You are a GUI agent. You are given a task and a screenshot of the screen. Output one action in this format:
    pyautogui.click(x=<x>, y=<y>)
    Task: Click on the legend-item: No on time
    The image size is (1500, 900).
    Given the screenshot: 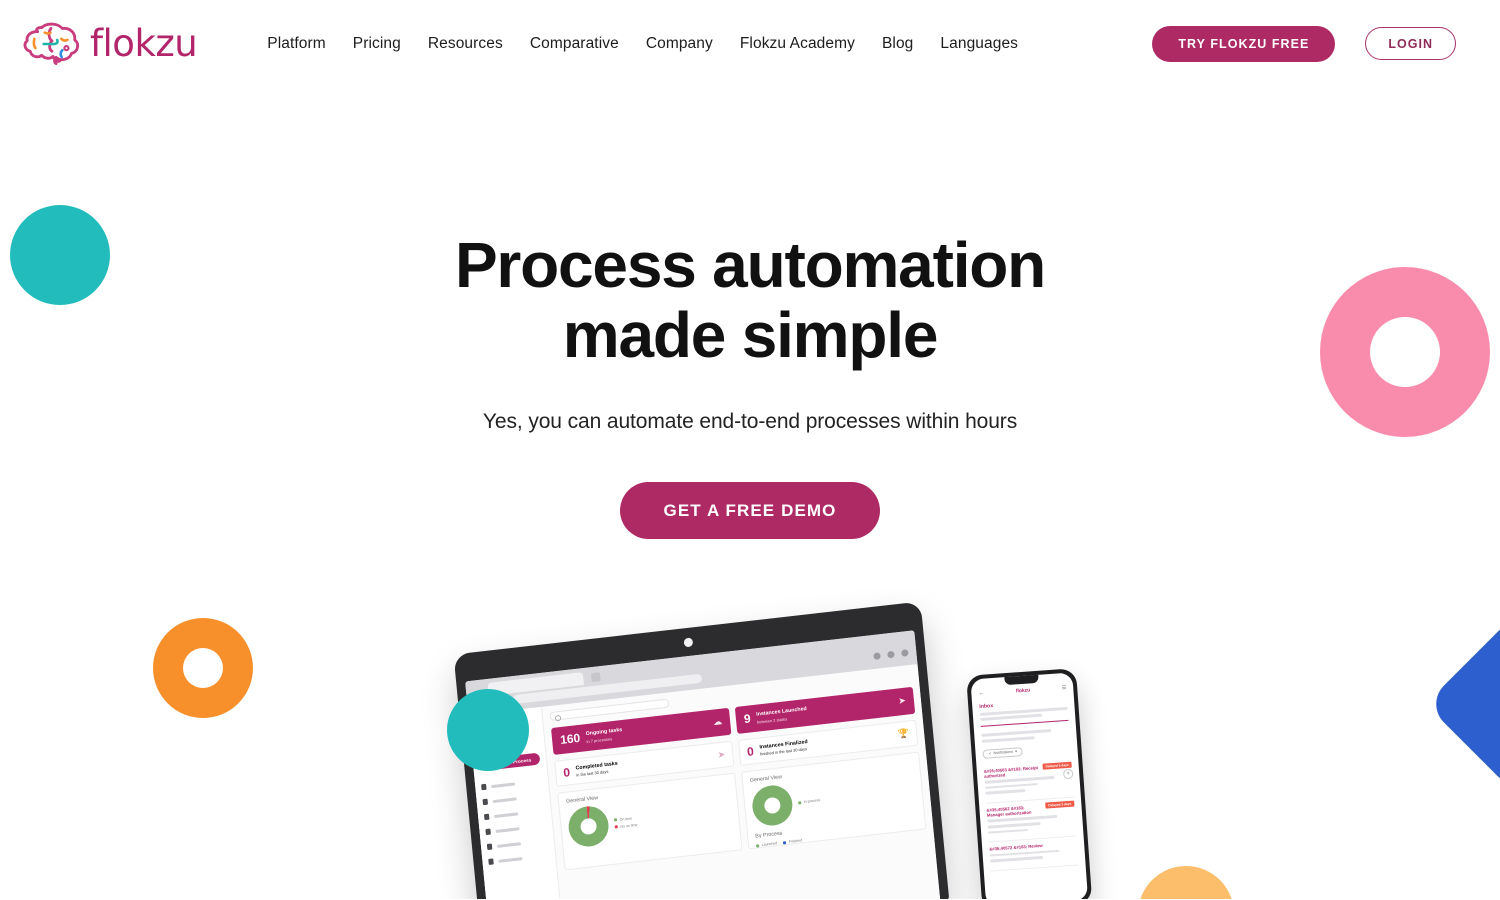 What is the action you would take?
    pyautogui.click(x=626, y=825)
    